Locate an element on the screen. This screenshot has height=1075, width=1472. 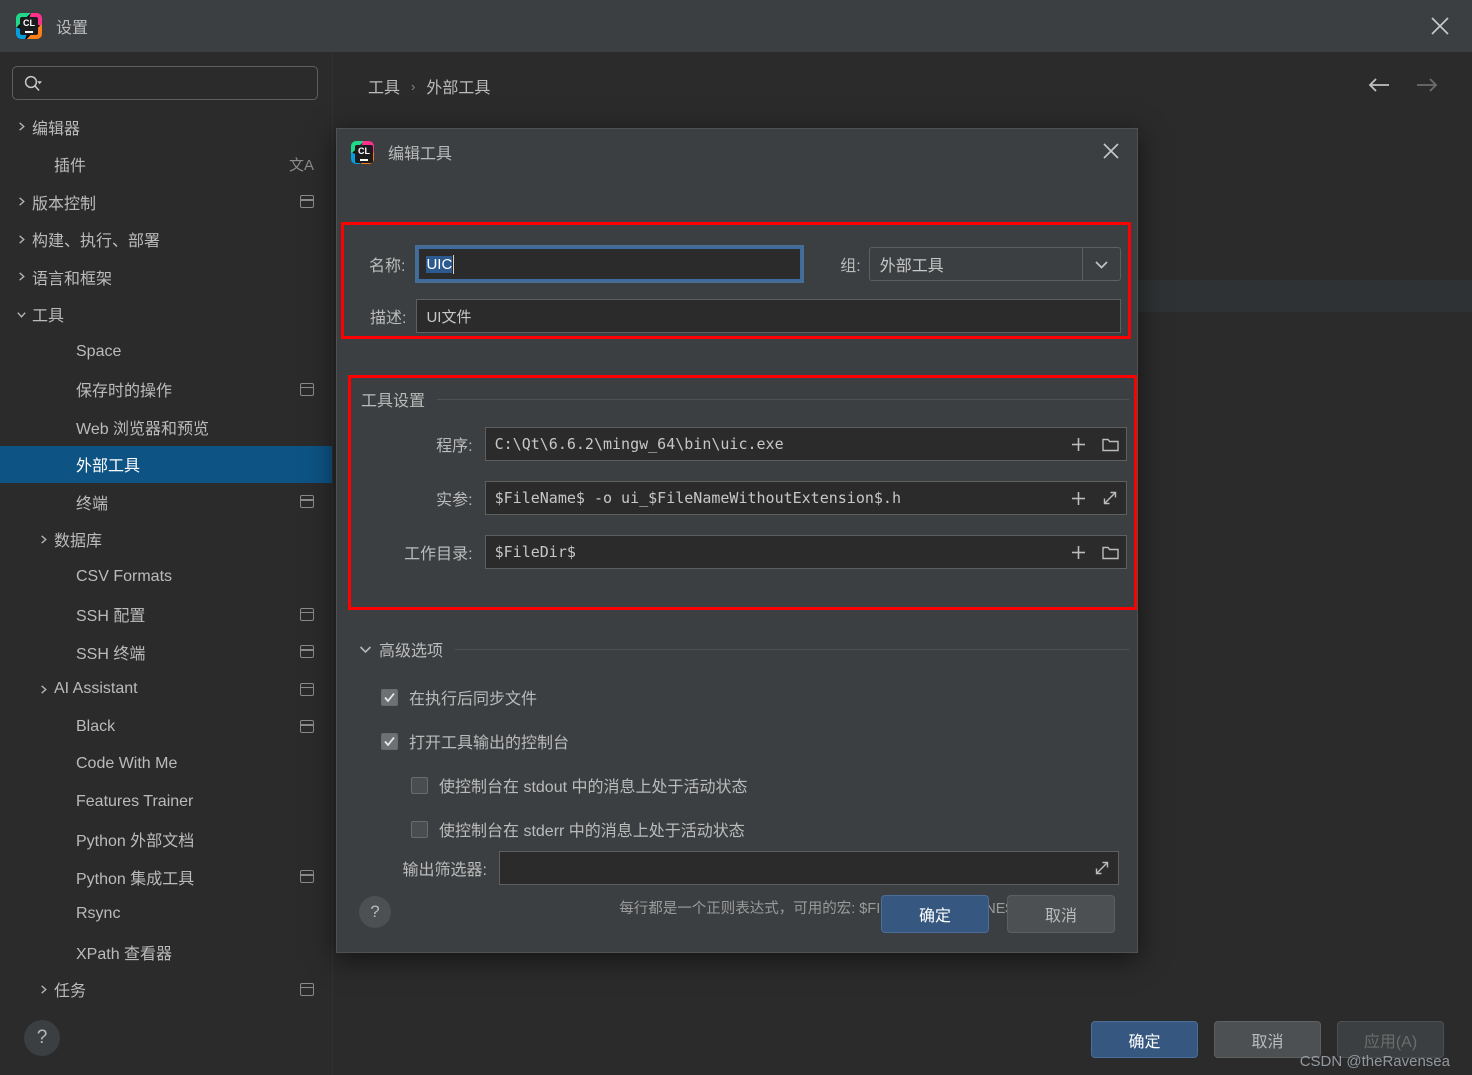
background-tool-row is located at coordinates (1302, 296).